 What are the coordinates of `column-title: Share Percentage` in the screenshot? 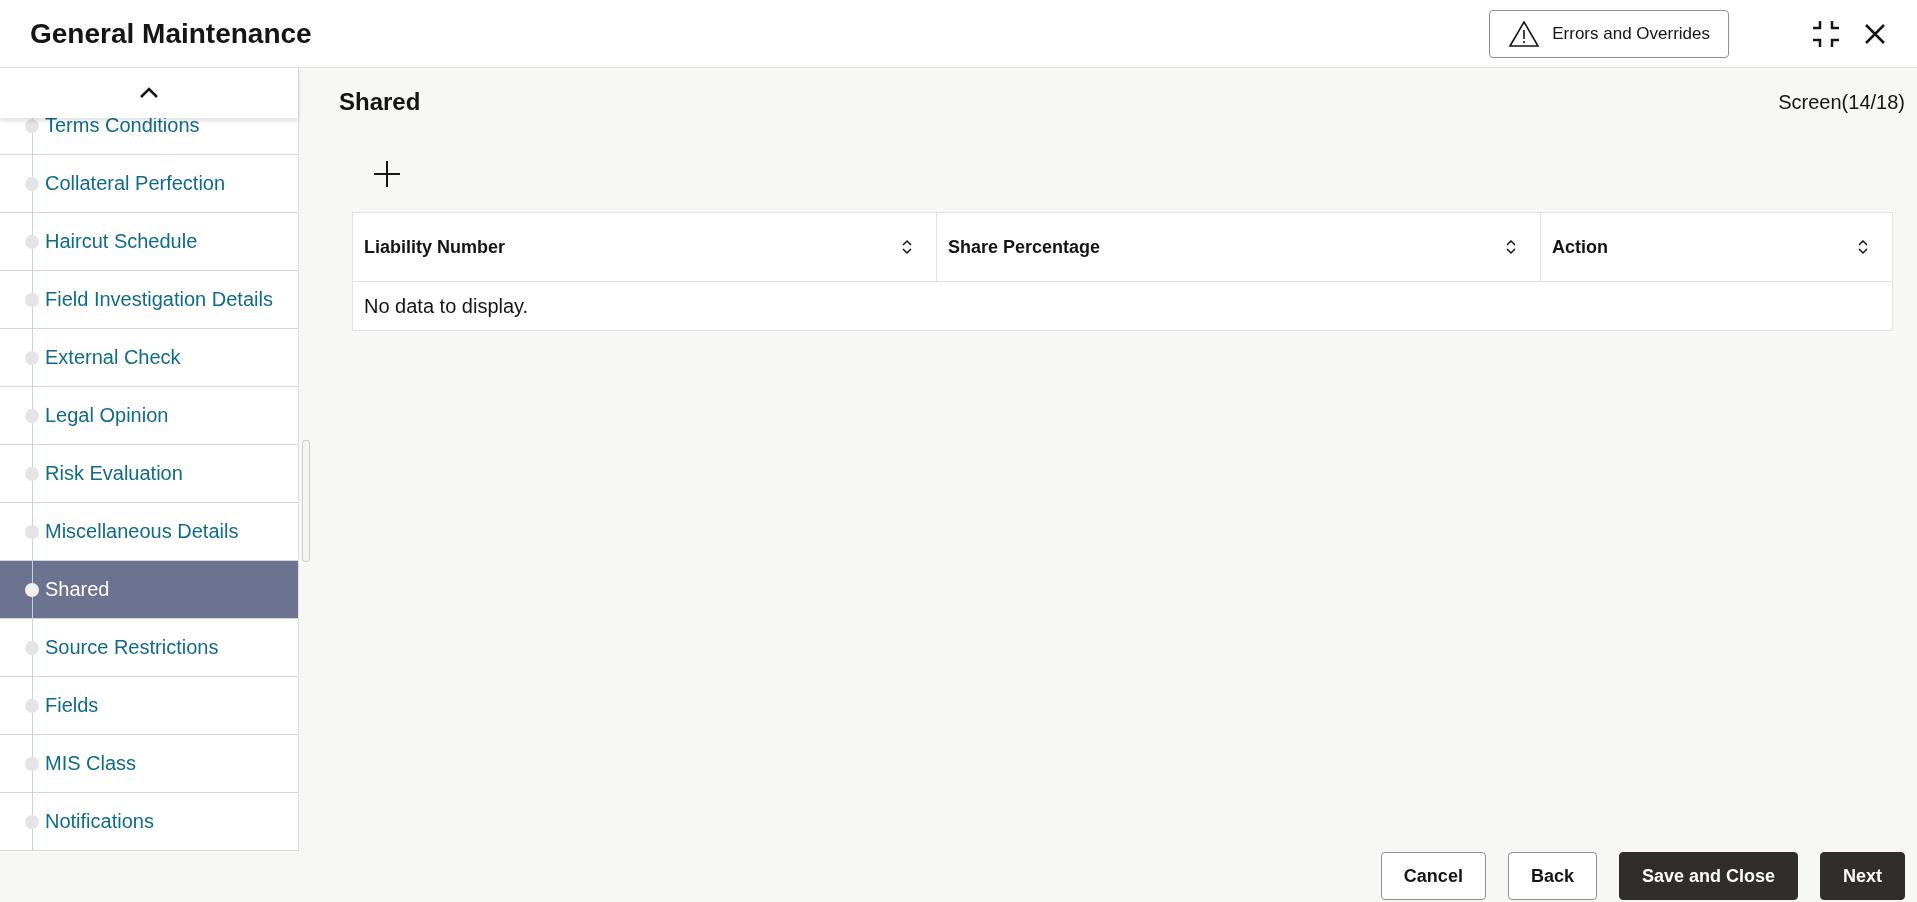 It's located at (1024, 247).